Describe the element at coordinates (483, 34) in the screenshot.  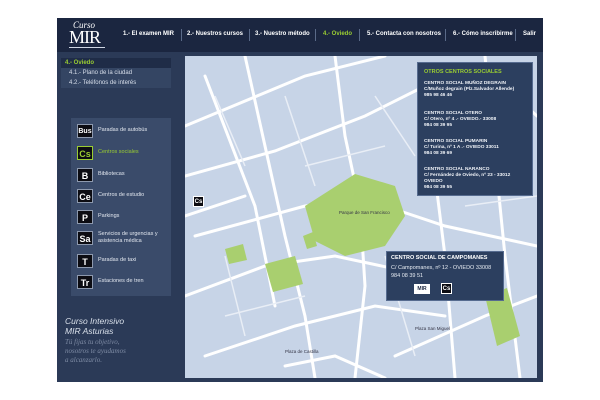
I see `nav-como-inscribirme: 6.- Cómo inscribirme` at that location.